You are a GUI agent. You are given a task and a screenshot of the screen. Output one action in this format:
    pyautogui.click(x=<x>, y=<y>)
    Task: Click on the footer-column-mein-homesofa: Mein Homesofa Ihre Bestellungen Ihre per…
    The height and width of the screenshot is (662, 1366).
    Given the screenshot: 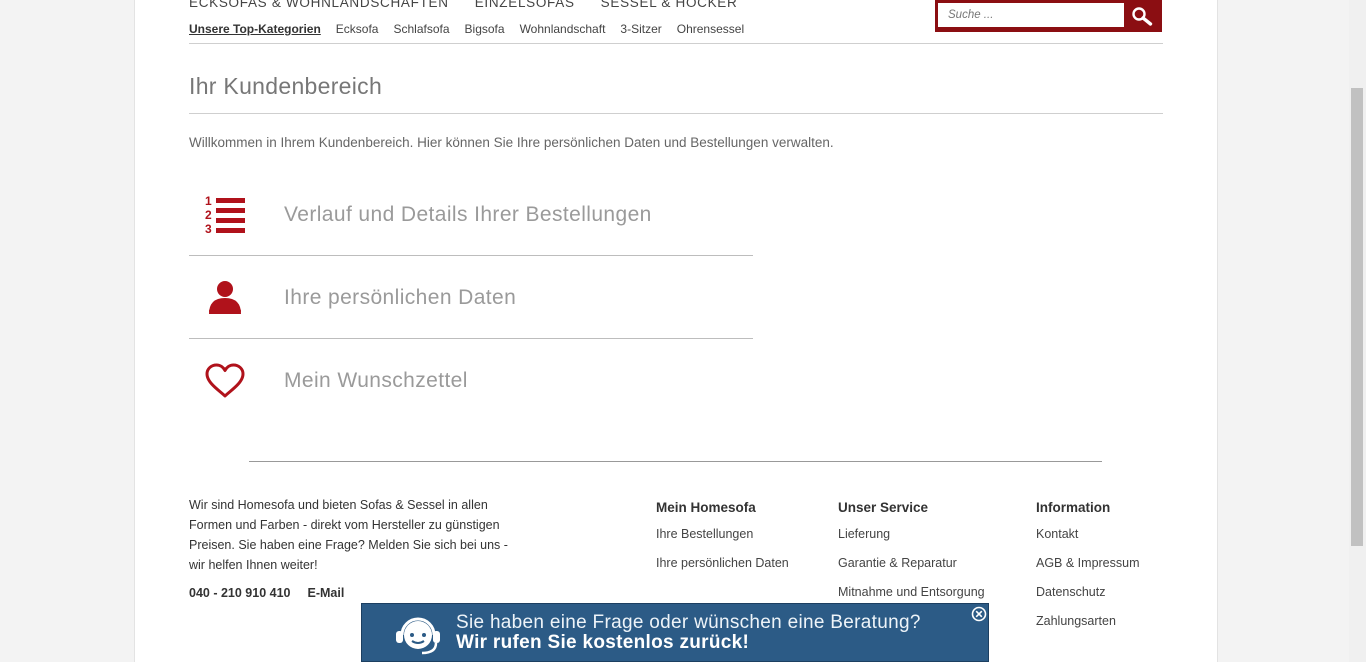 What is the action you would take?
    pyautogui.click(x=722, y=542)
    